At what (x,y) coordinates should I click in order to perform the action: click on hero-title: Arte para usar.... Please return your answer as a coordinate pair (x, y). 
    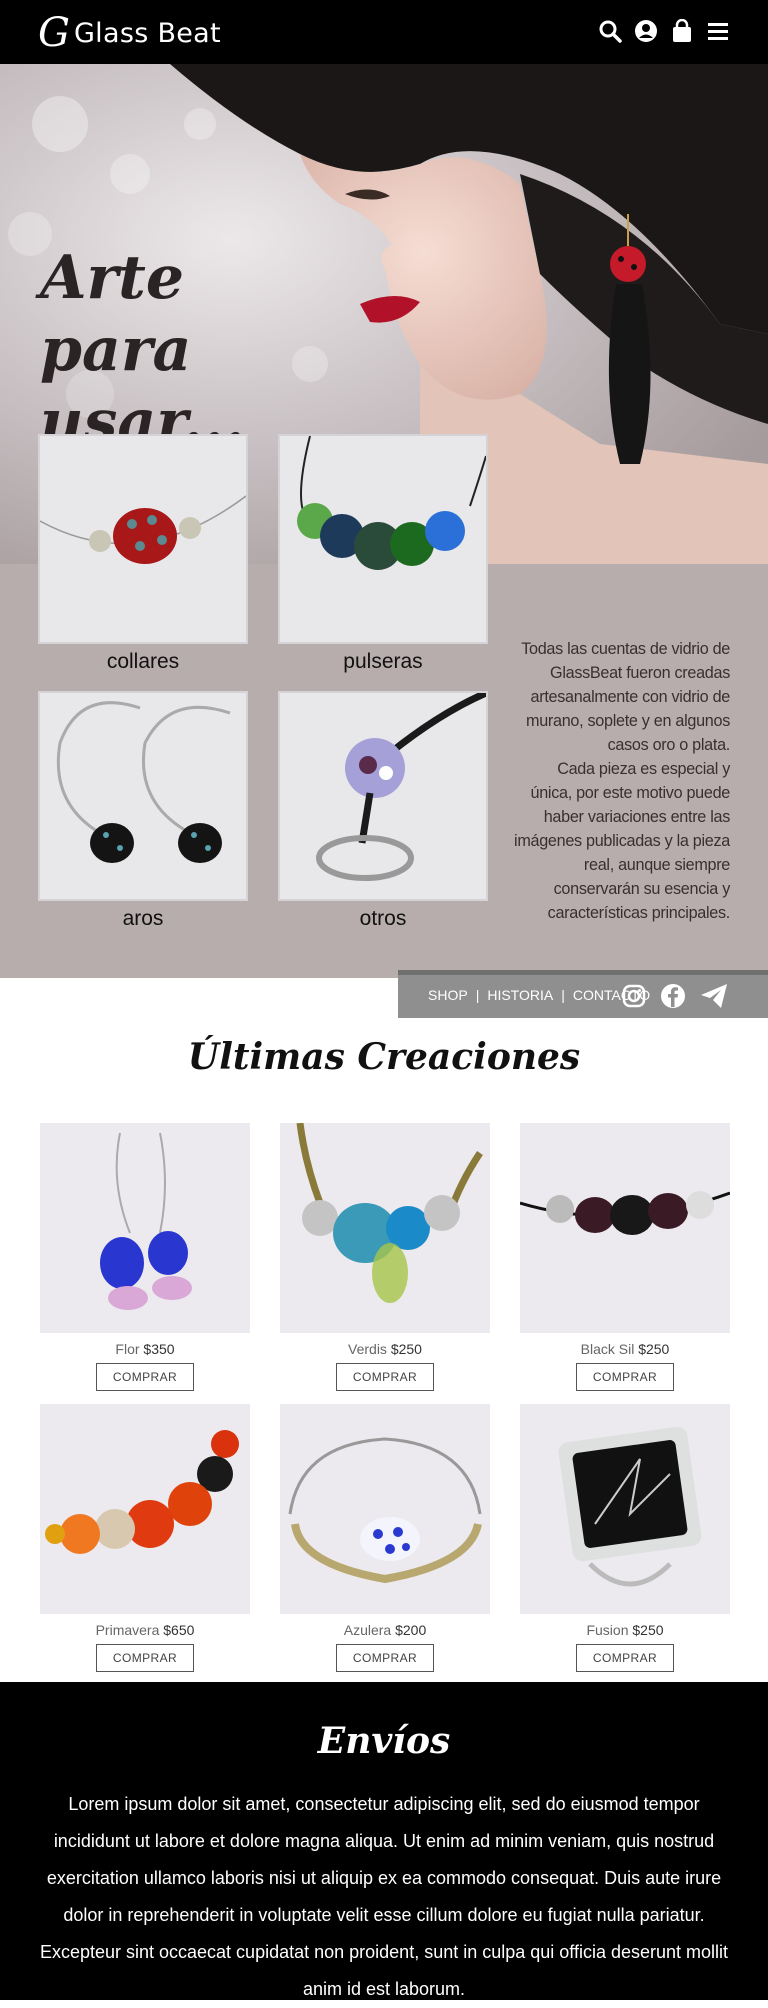
    Looking at the image, I should click on (143, 350).